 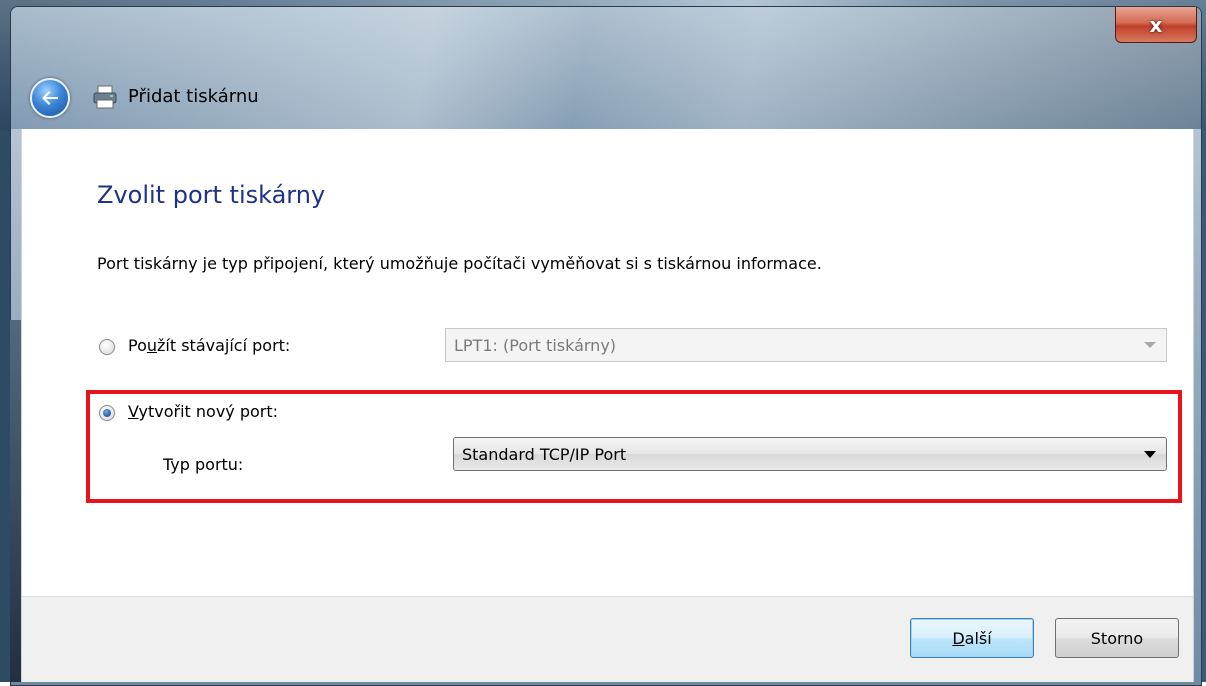 I want to click on window-title: Přidat tiskárnu, so click(x=193, y=96).